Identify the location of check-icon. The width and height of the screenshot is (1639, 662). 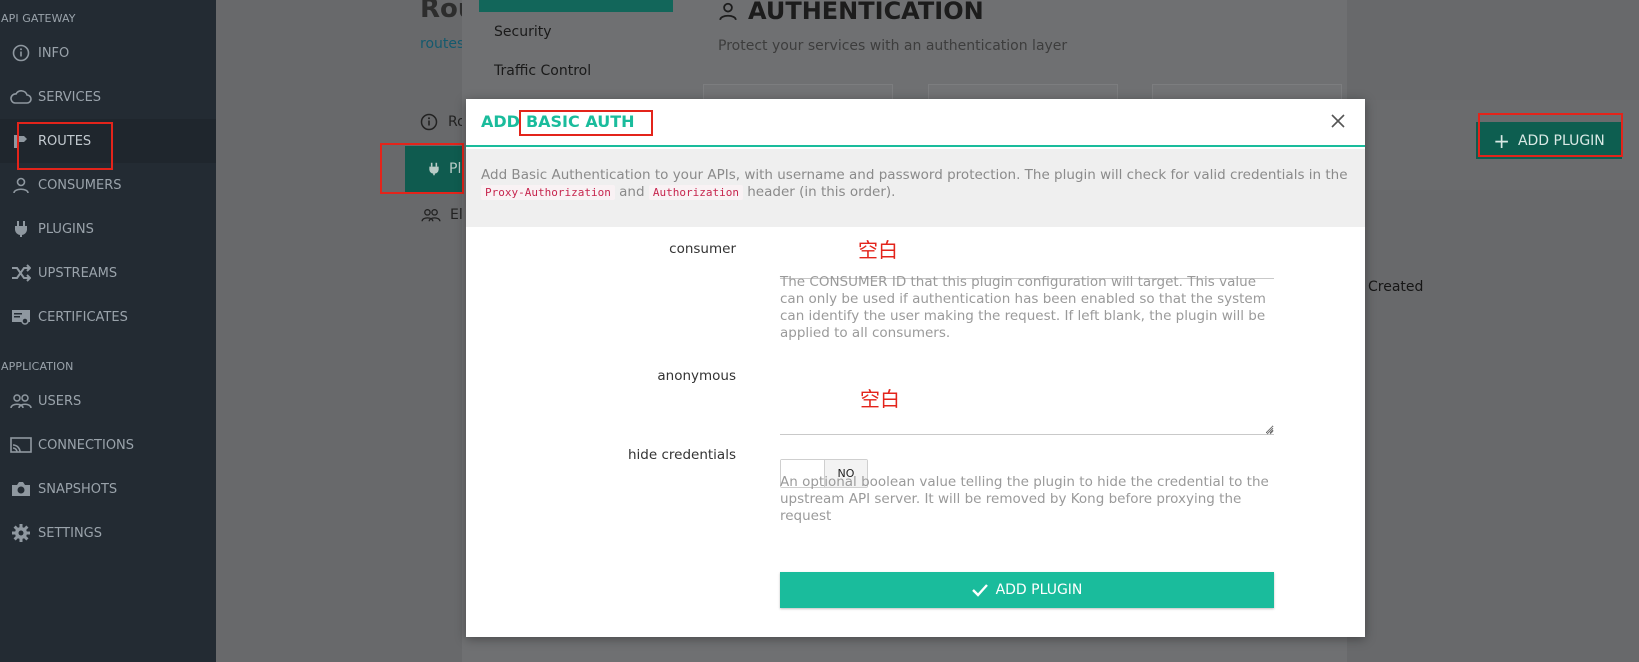
(979, 590).